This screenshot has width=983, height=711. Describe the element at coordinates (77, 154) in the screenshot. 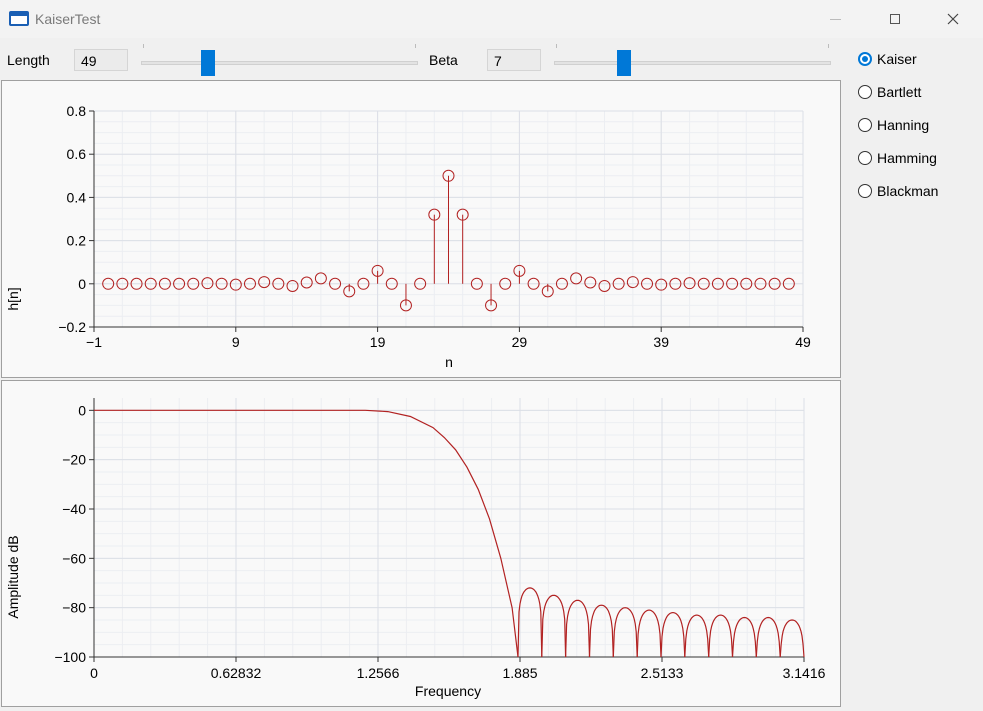

I see `y-tick-label: 0.6` at that location.